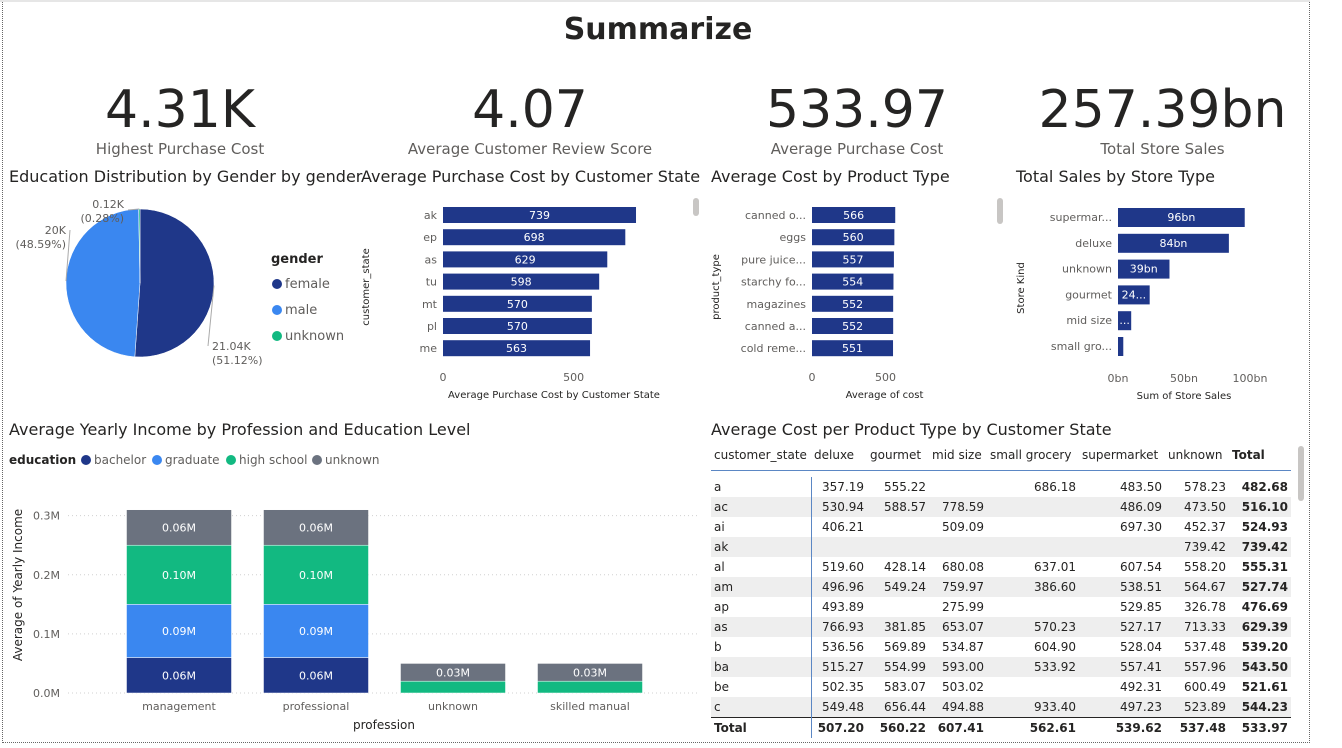 This screenshot has height=748, width=1342. Describe the element at coordinates (1001, 527) in the screenshot. I see `table-row: ai 406.21 509.09 697.30 452.37 524.93` at that location.